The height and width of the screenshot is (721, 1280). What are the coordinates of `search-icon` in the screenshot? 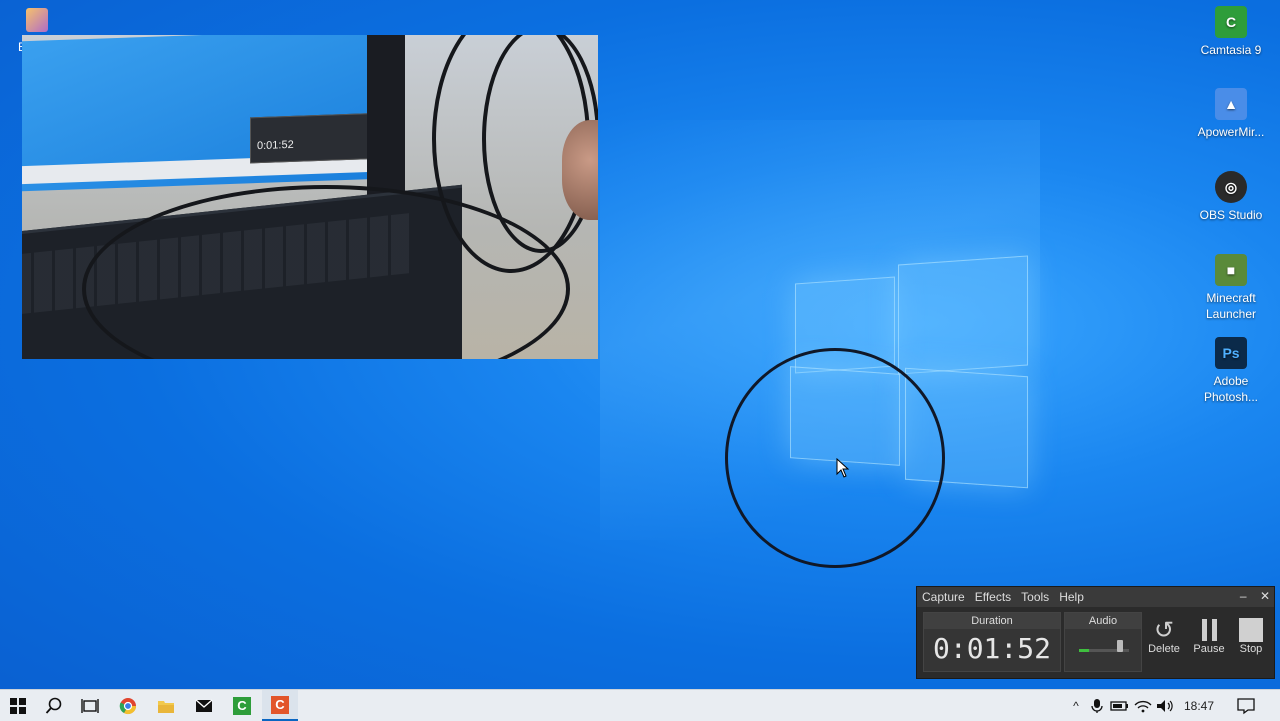 It's located at (53, 705).